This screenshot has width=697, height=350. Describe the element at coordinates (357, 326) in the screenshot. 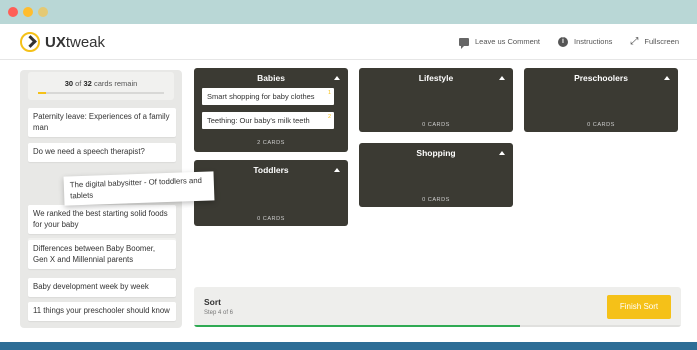

I see `step-progress-fill` at that location.